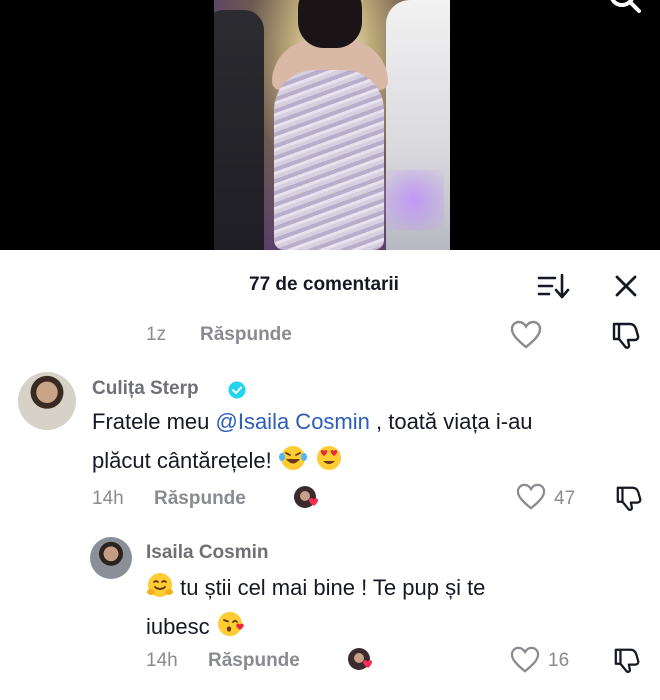 The image size is (660, 700). What do you see at coordinates (626, 286) in the screenshot?
I see `close-icon` at bounding box center [626, 286].